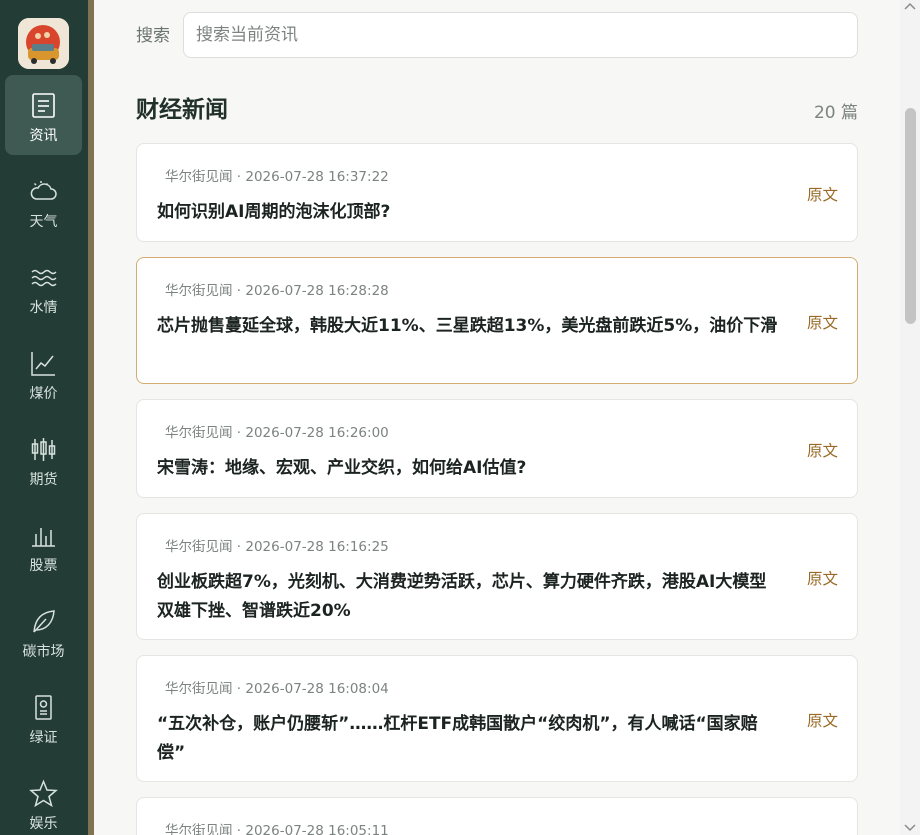  I want to click on logo-icon, so click(43, 43).